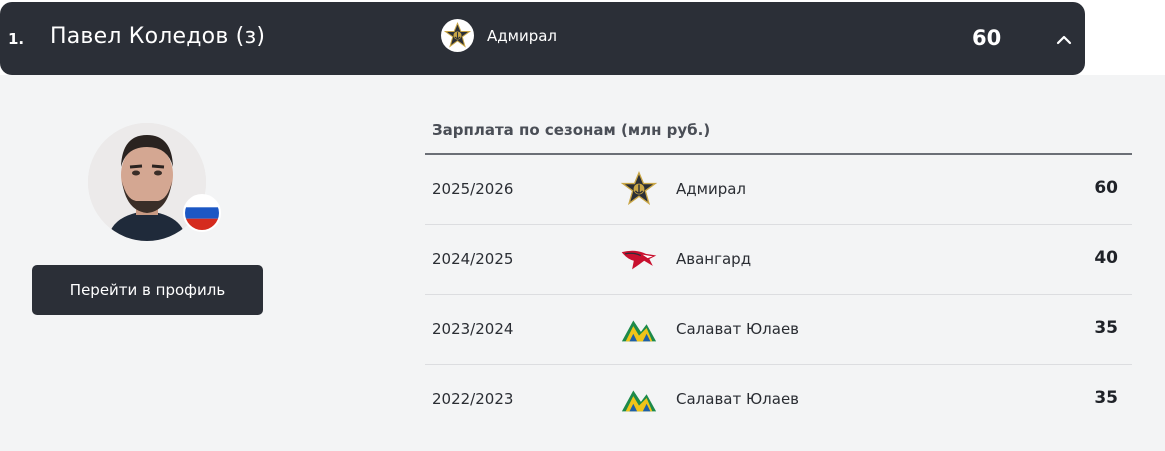 The width and height of the screenshot is (1165, 451). I want to click on season-label: 2025/2026, so click(473, 189).